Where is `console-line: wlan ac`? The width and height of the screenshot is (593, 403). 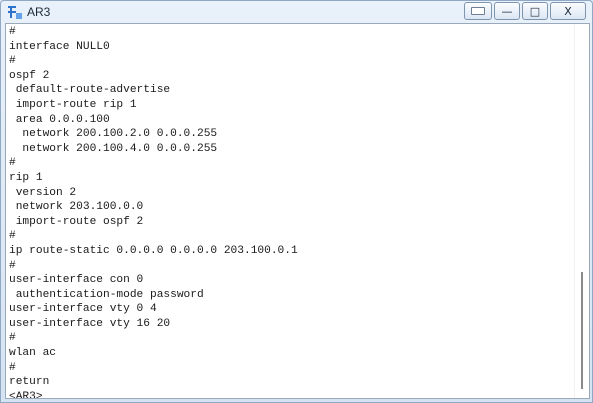
console-line: wlan ac is located at coordinates (32, 353).